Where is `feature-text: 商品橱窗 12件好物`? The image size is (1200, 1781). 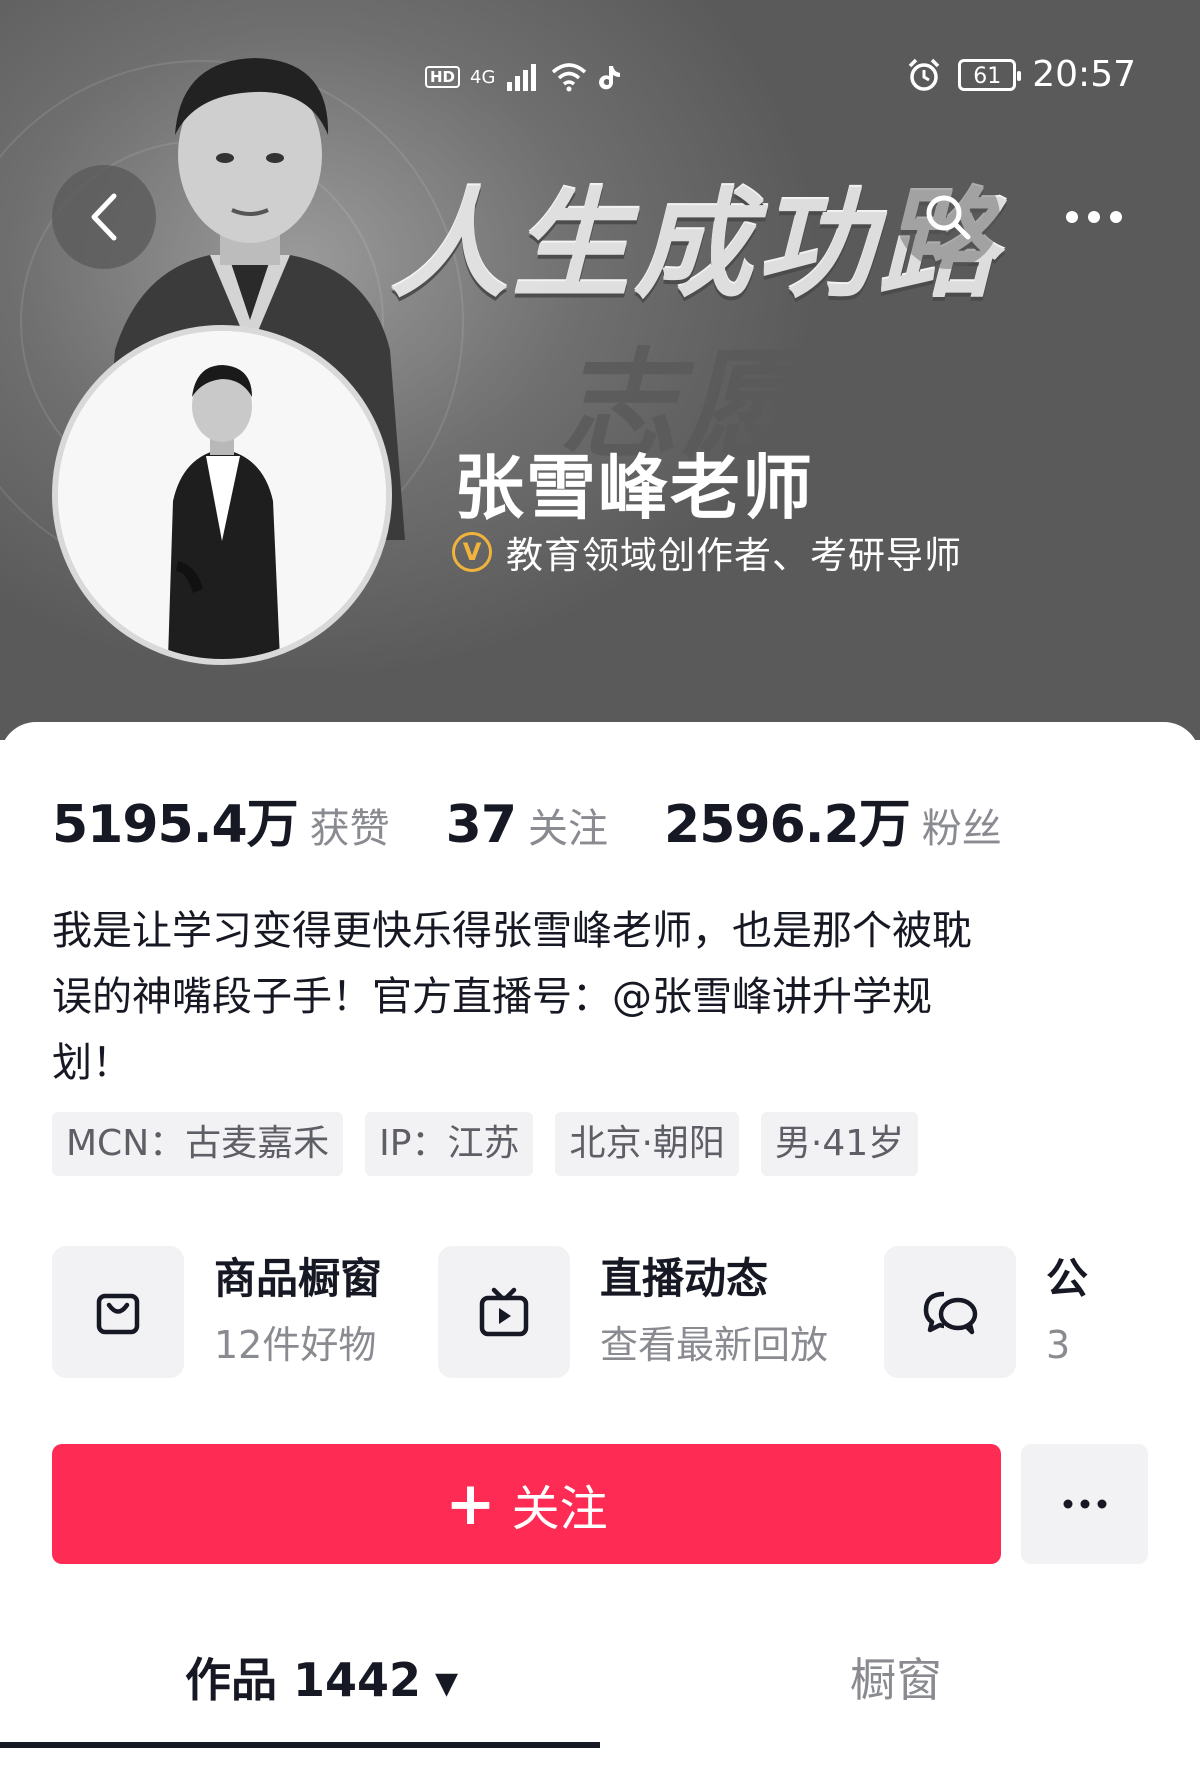
feature-text: 商品橱窗 12件好物 is located at coordinates (298, 1312).